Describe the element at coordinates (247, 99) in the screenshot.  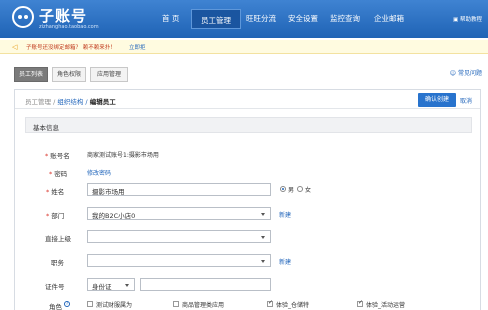
I see `breadcrumb-bar: 员工管理 / 组织结构 / 编辑员工 确认创建 取消` at that location.